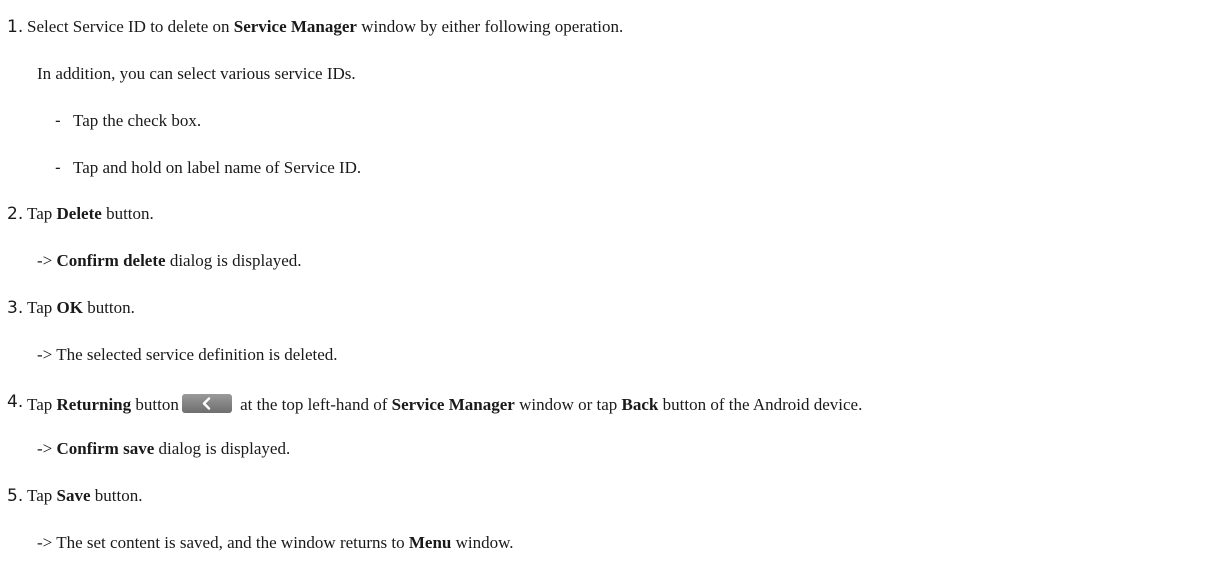 This screenshot has height=568, width=1209. I want to click on step-2-text-part: Tap, so click(42, 213).